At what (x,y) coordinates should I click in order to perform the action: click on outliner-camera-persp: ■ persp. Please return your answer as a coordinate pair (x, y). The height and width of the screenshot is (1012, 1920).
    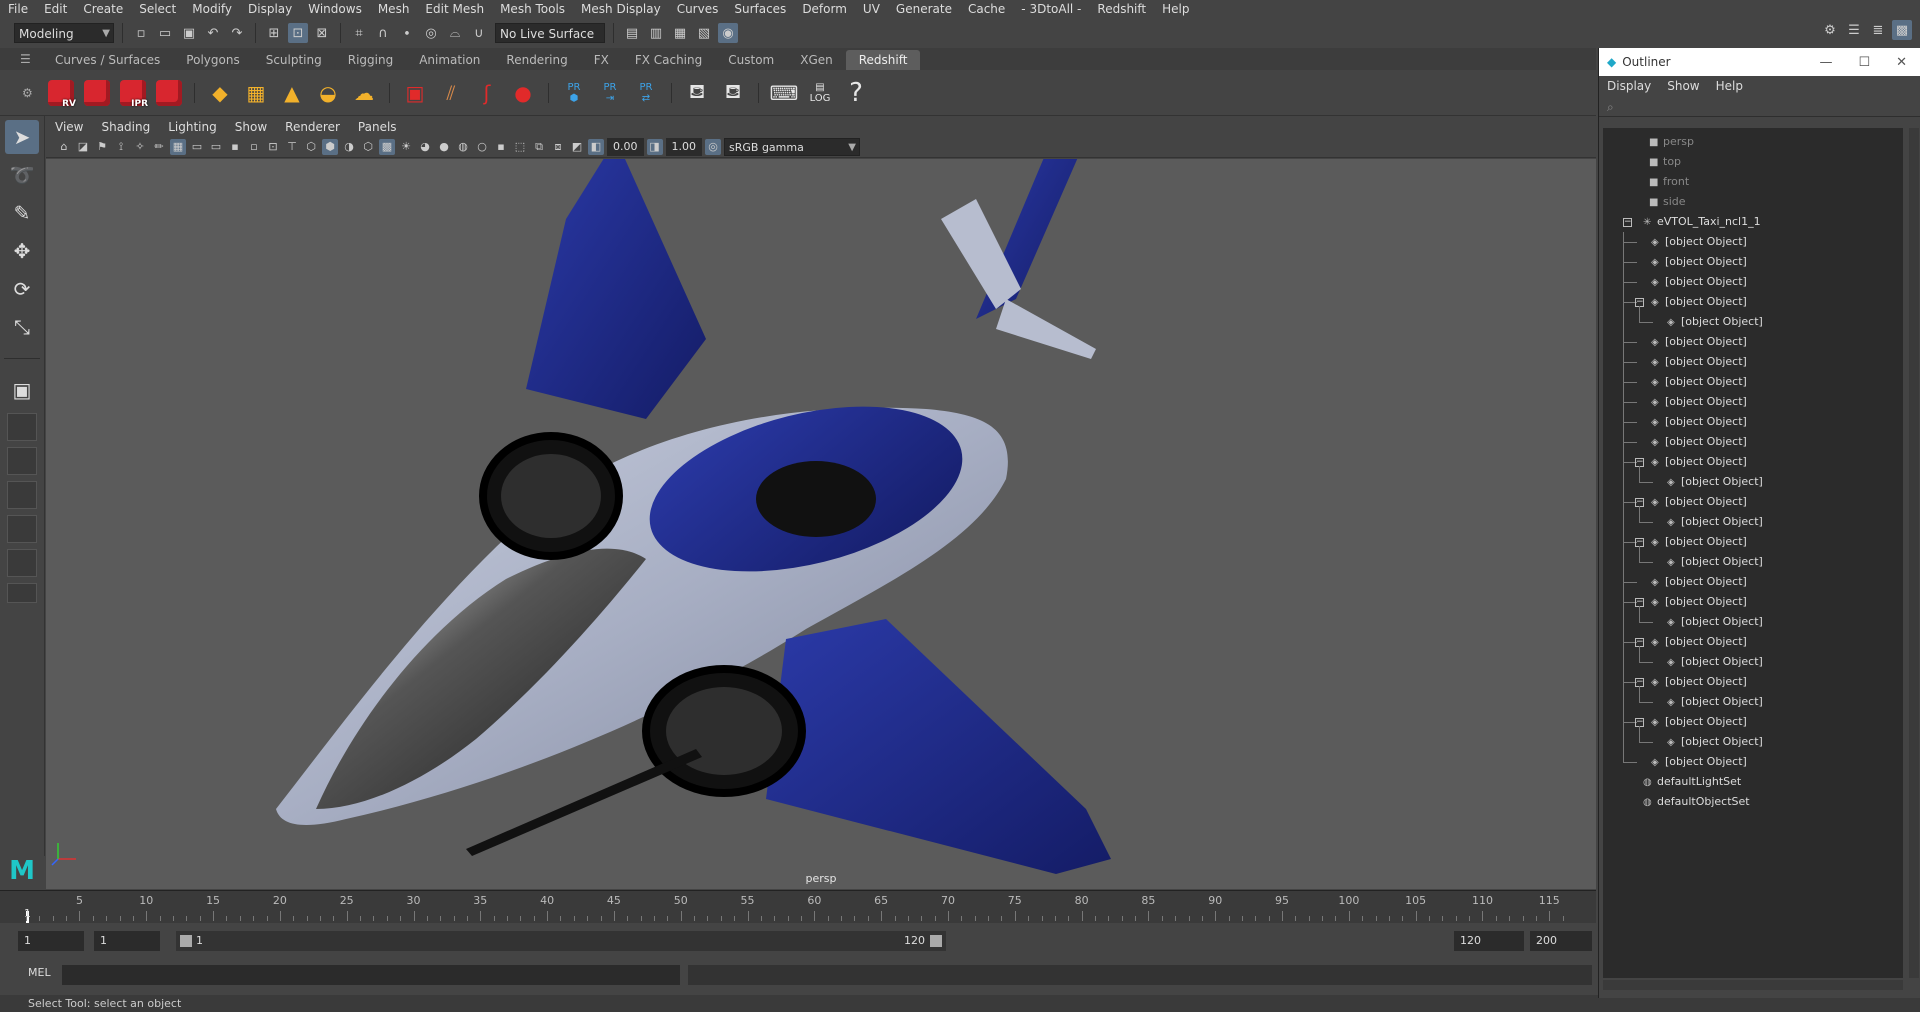
    Looking at the image, I should click on (1671, 142).